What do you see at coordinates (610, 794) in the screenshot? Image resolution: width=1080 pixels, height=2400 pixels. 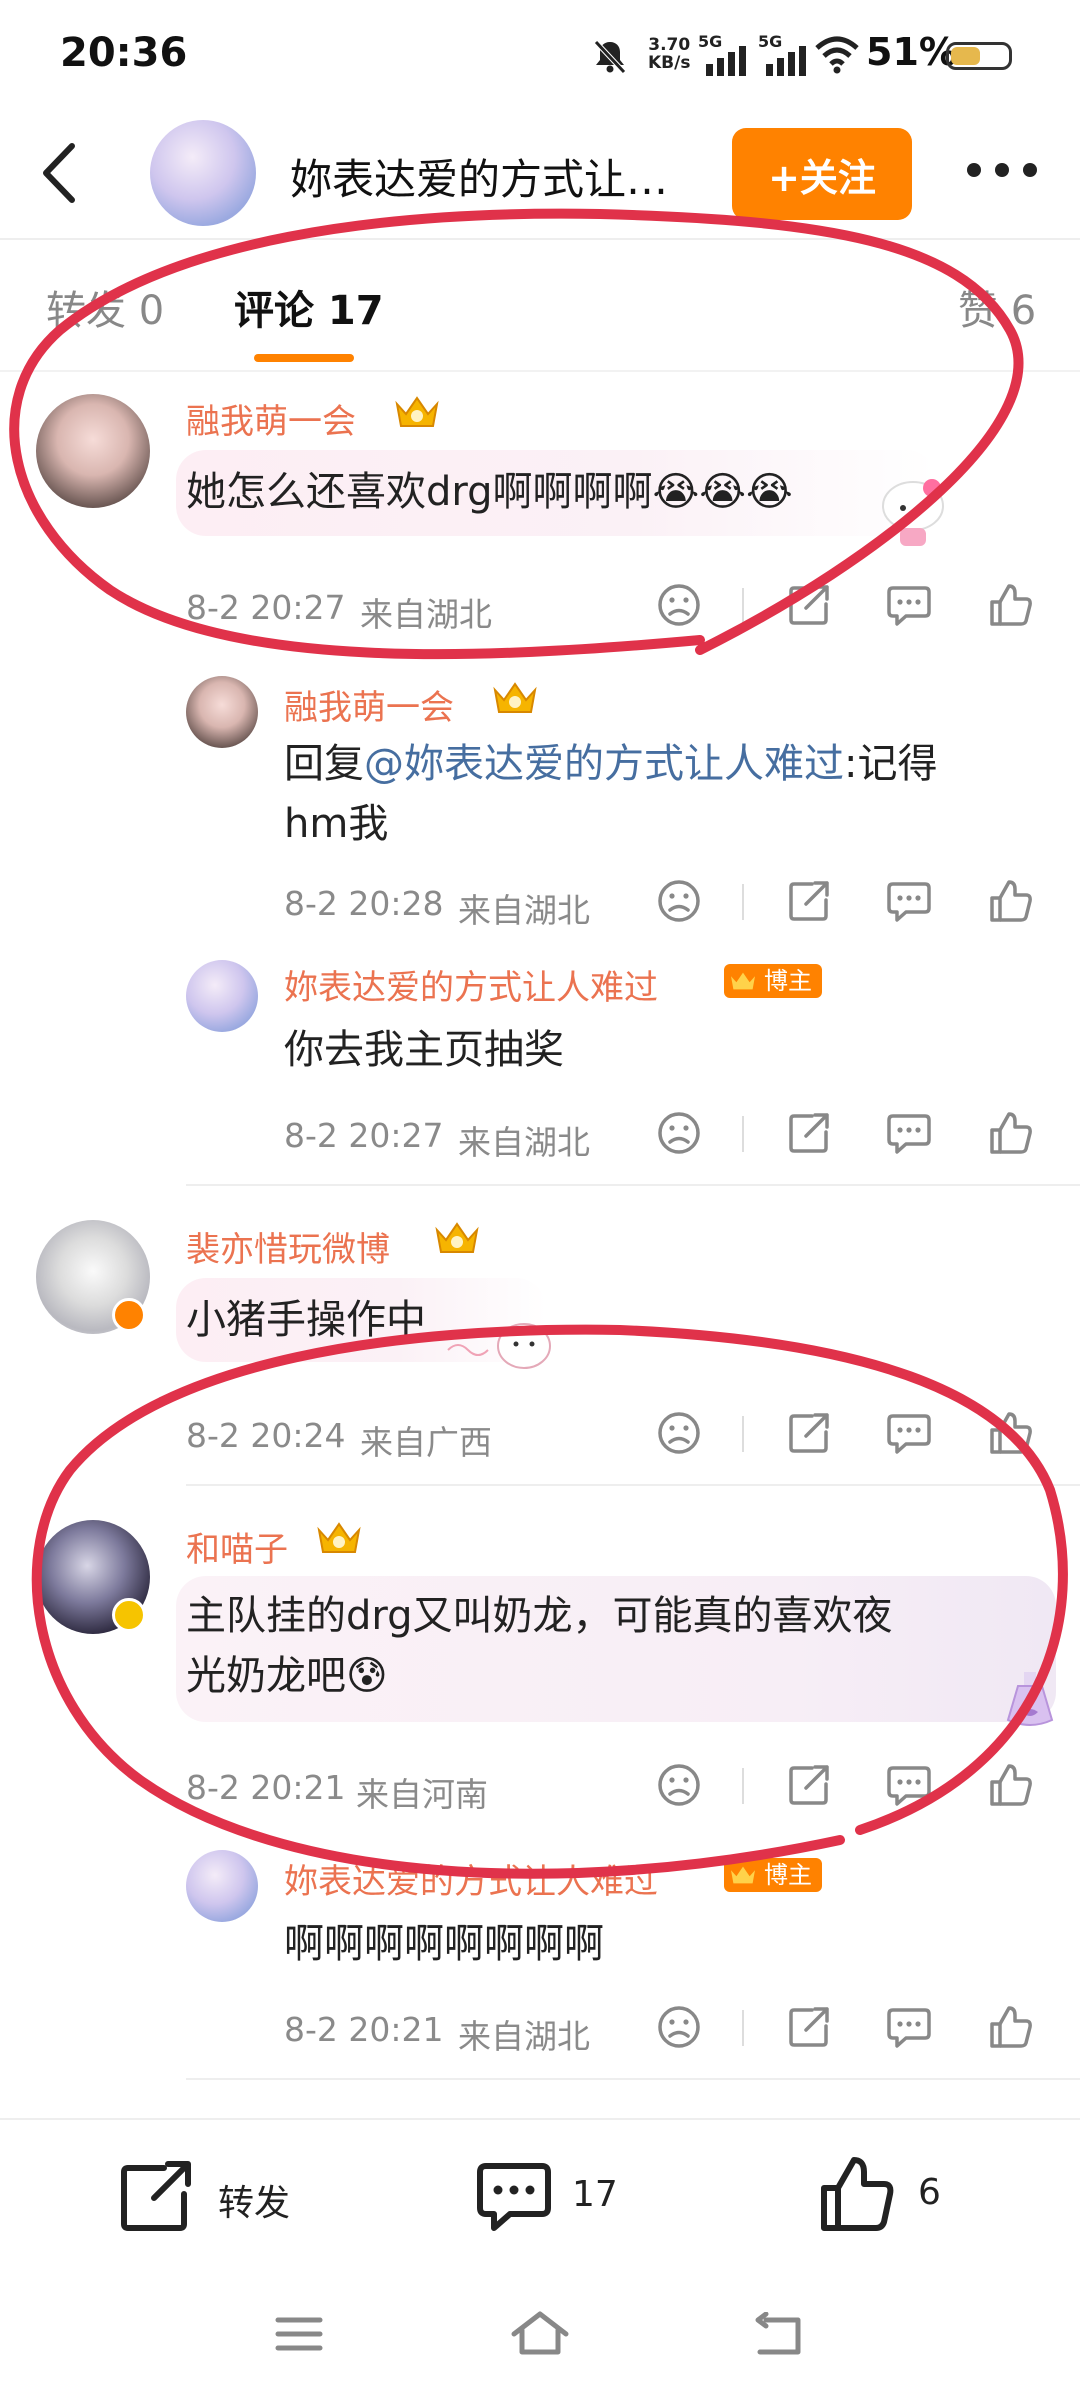 I see `reply-text: 回复@妳表达爱的方式让人难过:记得 hm我` at bounding box center [610, 794].